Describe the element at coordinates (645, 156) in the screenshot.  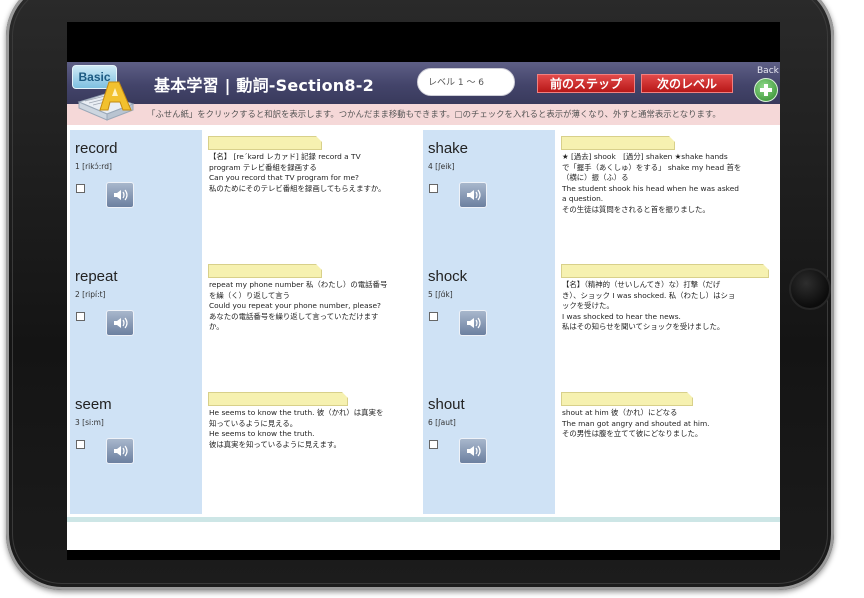
I see `definition-line: ★ [過去] shook [過分] shaken ★shake hands` at that location.